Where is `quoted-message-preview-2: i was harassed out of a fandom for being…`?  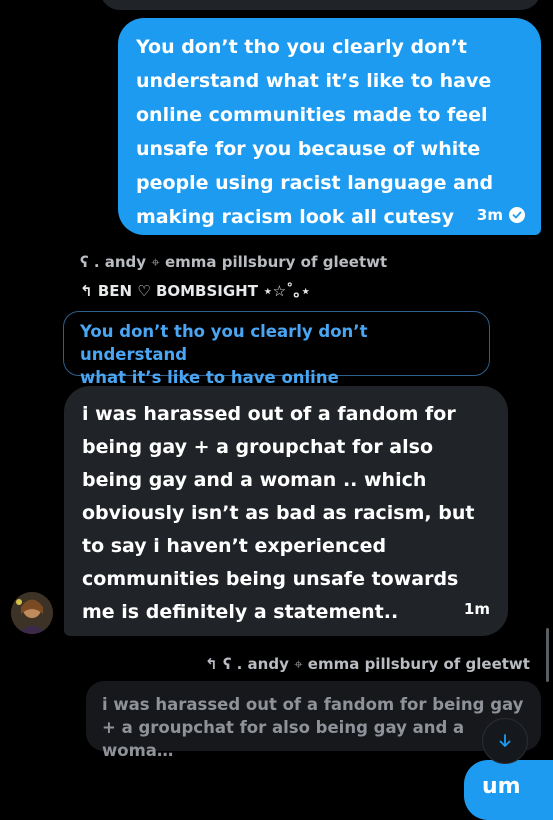
quoted-message-preview-2: i was harassed out of a fandom for being… is located at coordinates (313, 720).